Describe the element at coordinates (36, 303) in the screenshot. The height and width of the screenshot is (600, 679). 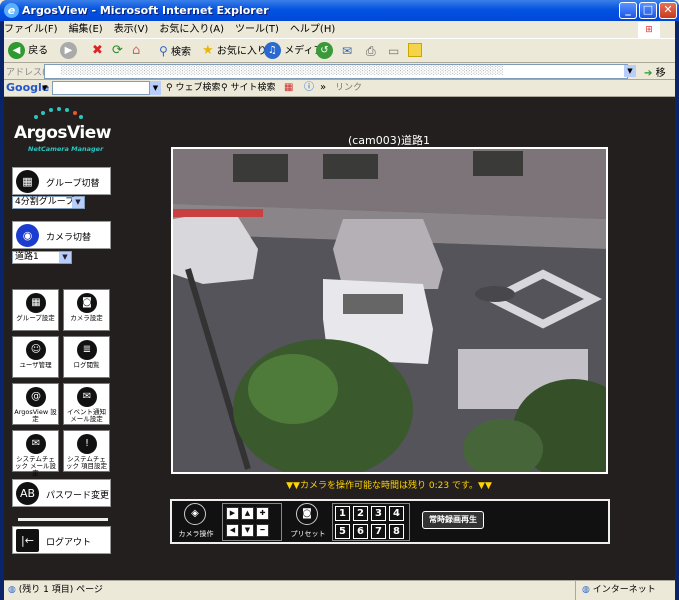
I see `group-settings-icon: ▦` at that location.